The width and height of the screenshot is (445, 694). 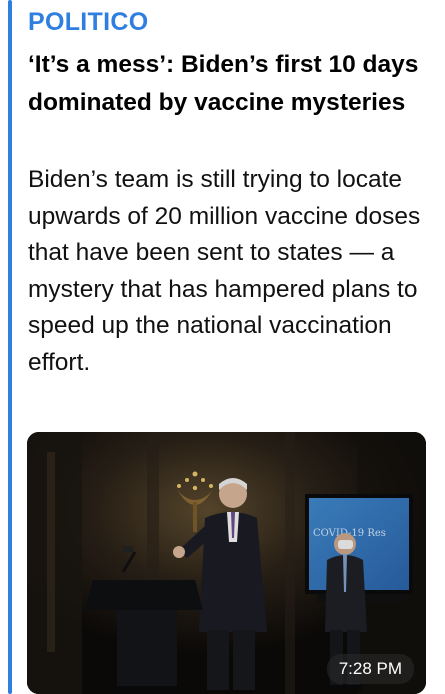 I want to click on preview-source: POLITICO, so click(x=88, y=22).